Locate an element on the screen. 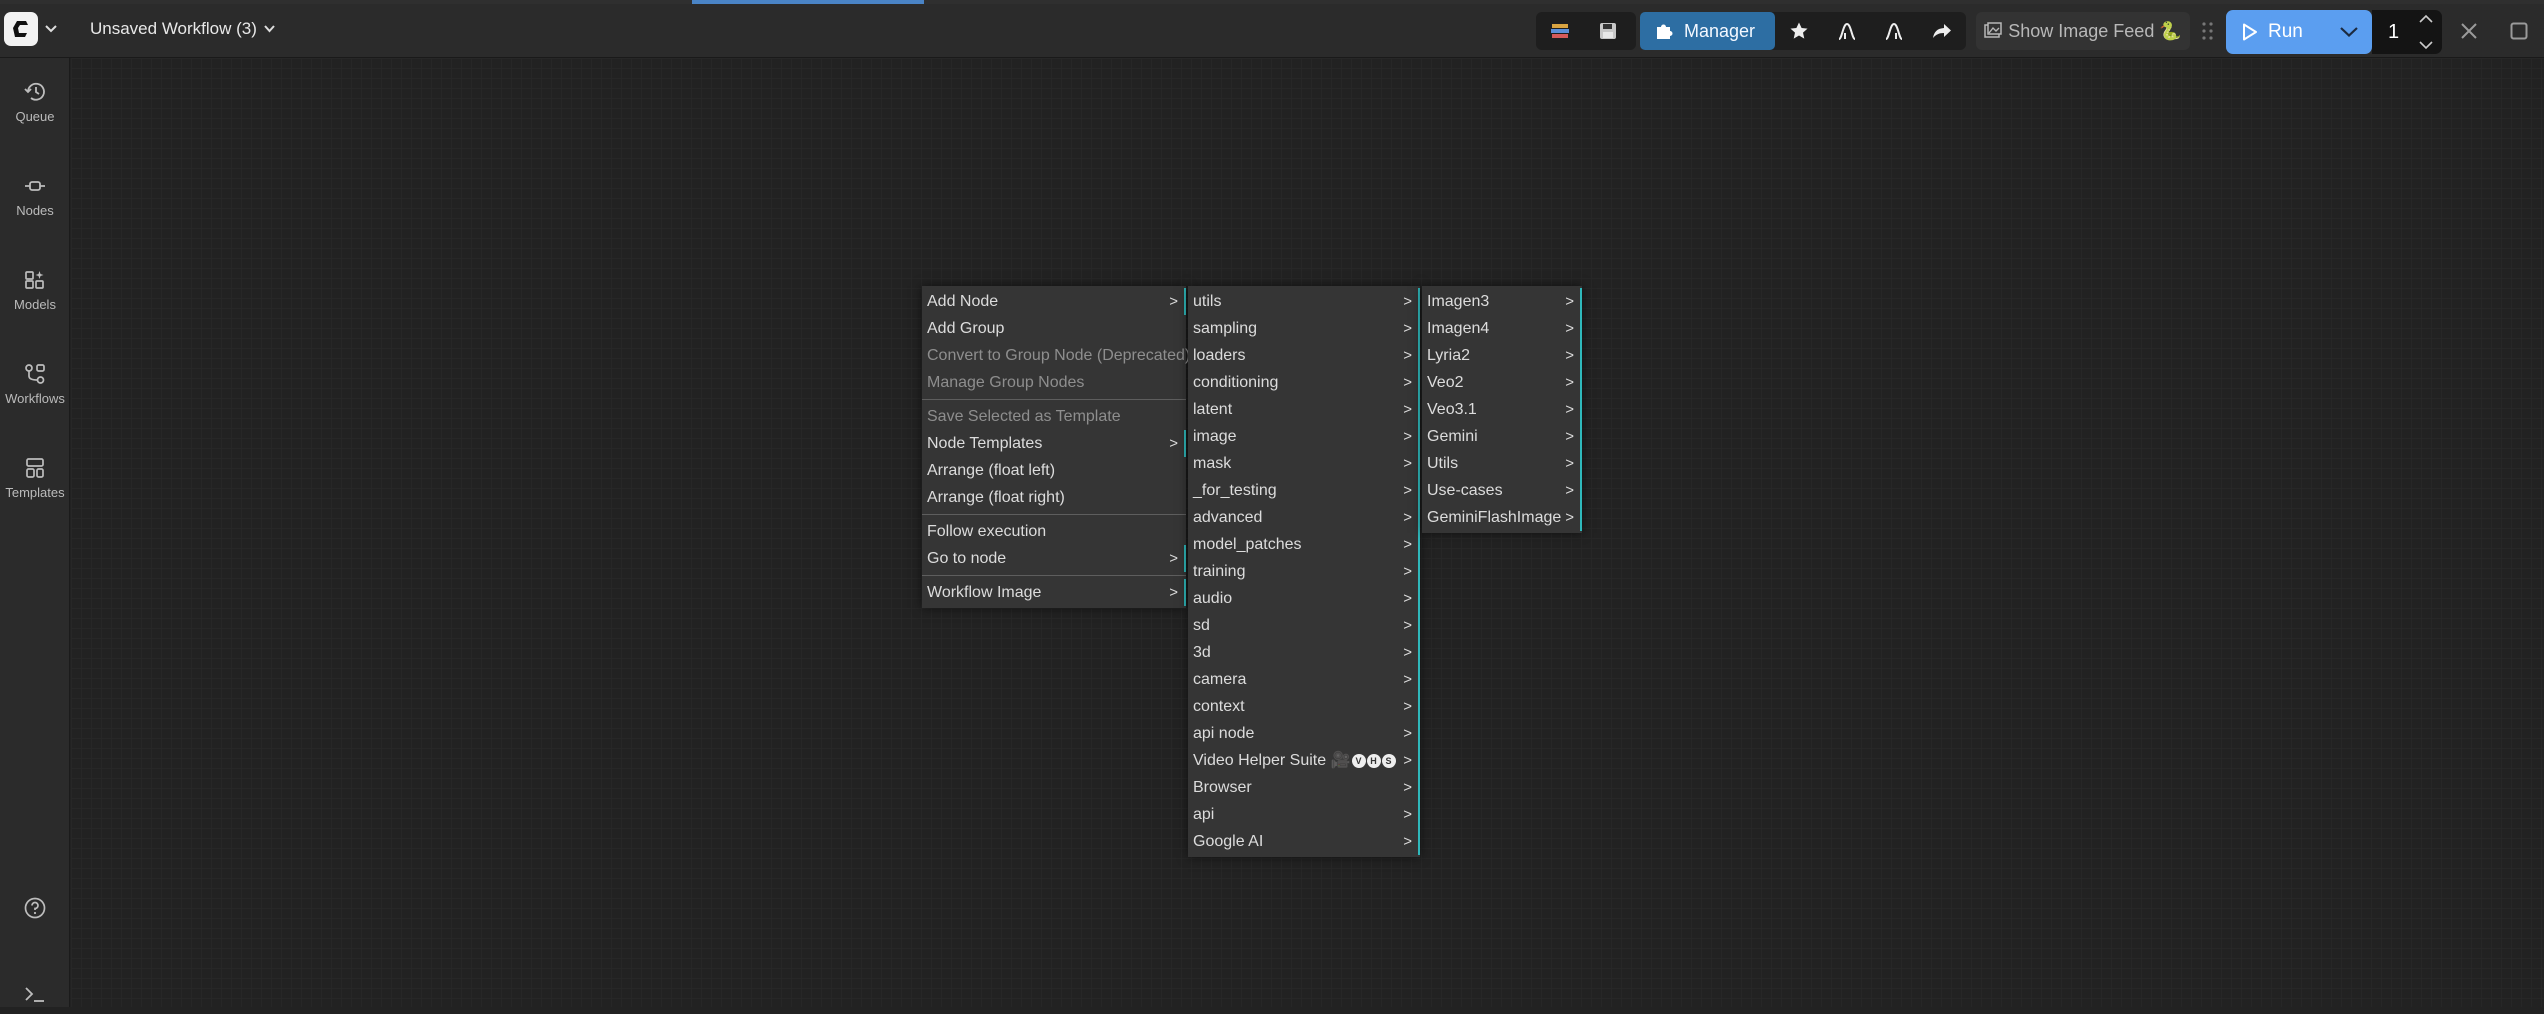 This screenshot has height=1014, width=2544. menu-separator is located at coordinates (1054, 575).